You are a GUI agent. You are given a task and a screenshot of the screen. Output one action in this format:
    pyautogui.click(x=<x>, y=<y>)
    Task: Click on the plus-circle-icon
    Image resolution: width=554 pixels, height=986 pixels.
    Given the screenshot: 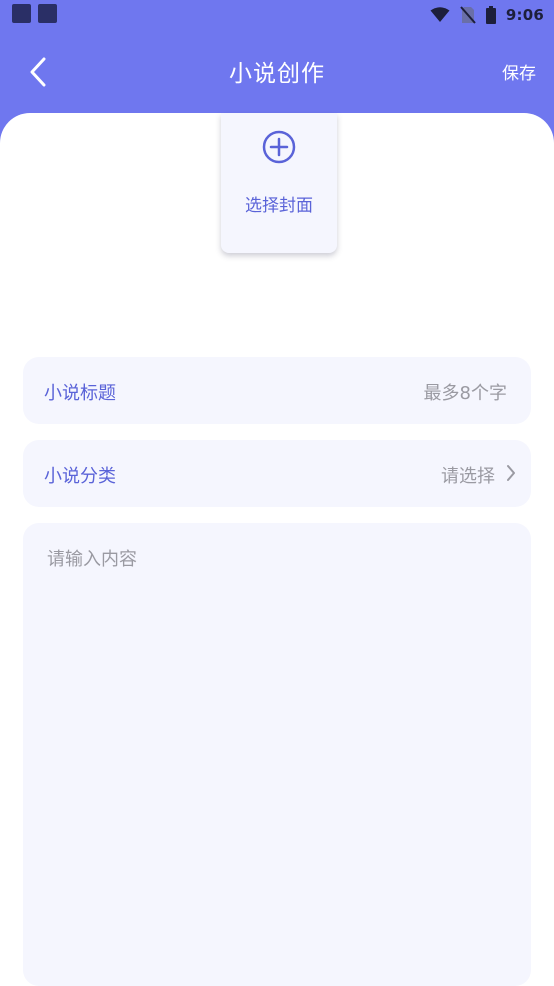 What is the action you would take?
    pyautogui.click(x=279, y=147)
    